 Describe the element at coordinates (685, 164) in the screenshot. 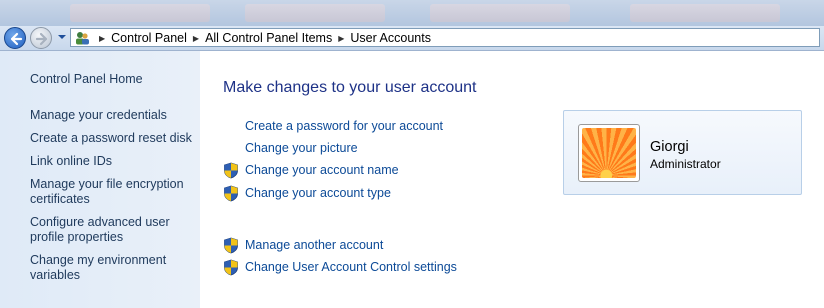

I see `account-role: Administrator` at that location.